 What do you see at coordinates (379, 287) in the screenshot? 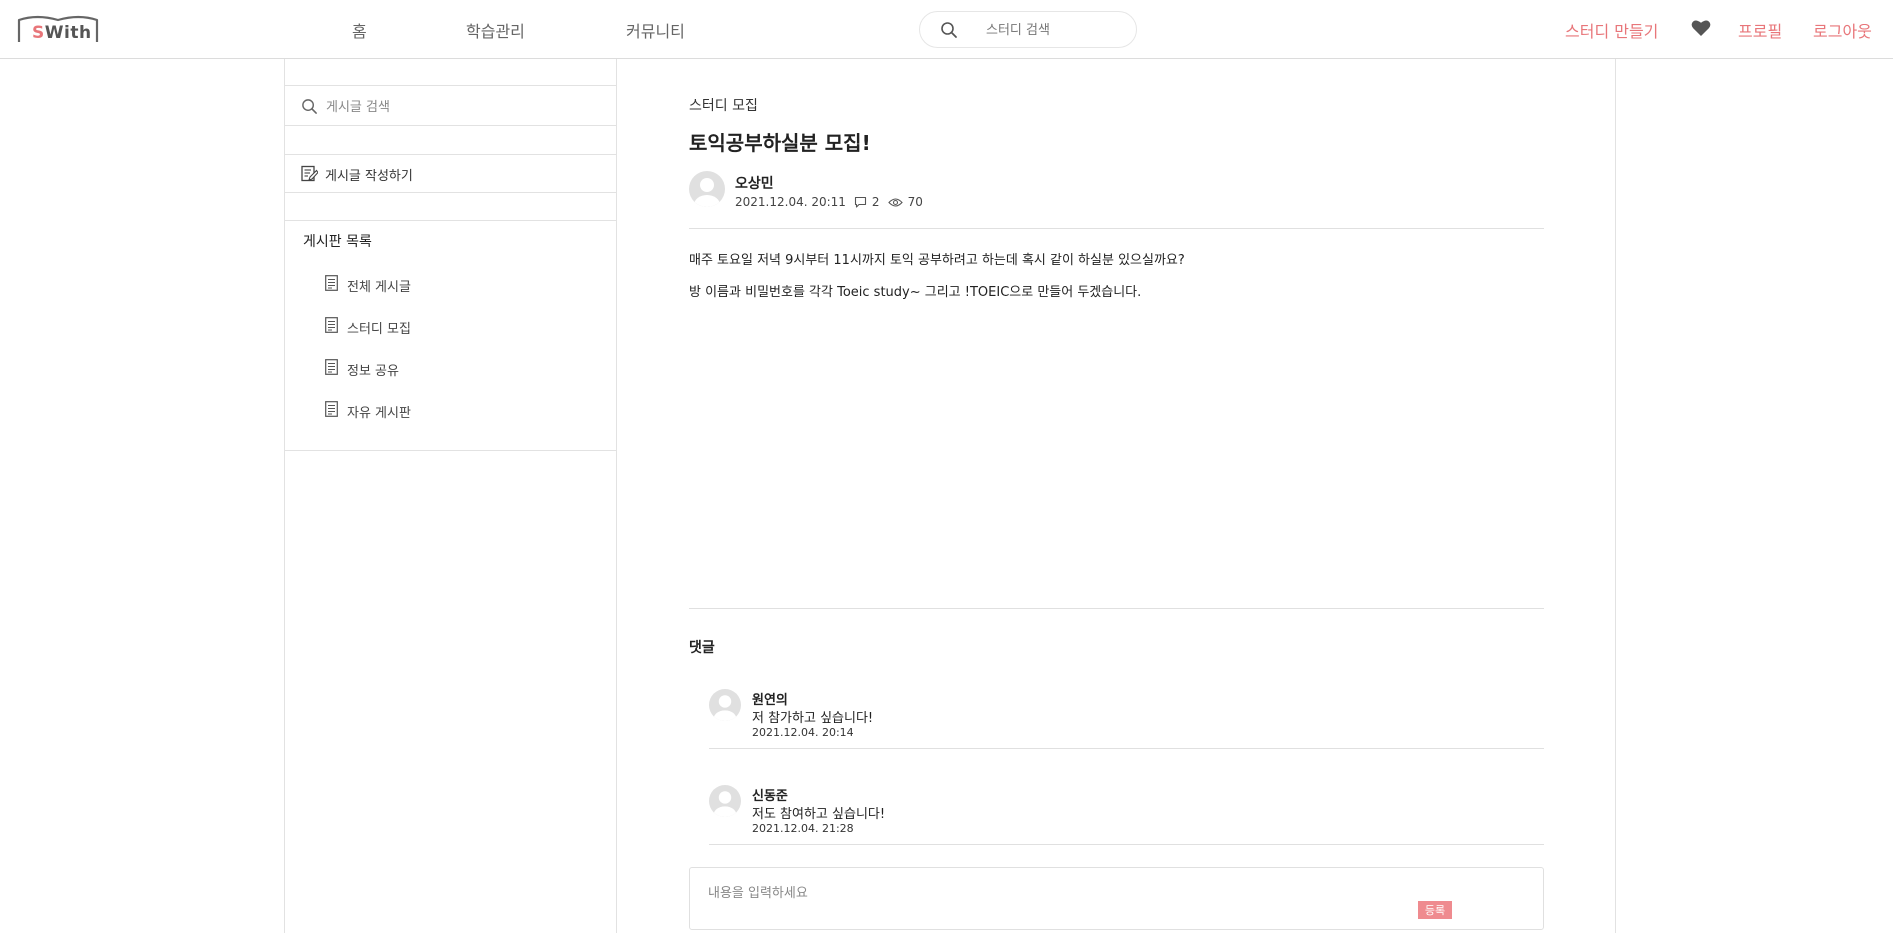
I see `board-item-label: 전체 게시글` at bounding box center [379, 287].